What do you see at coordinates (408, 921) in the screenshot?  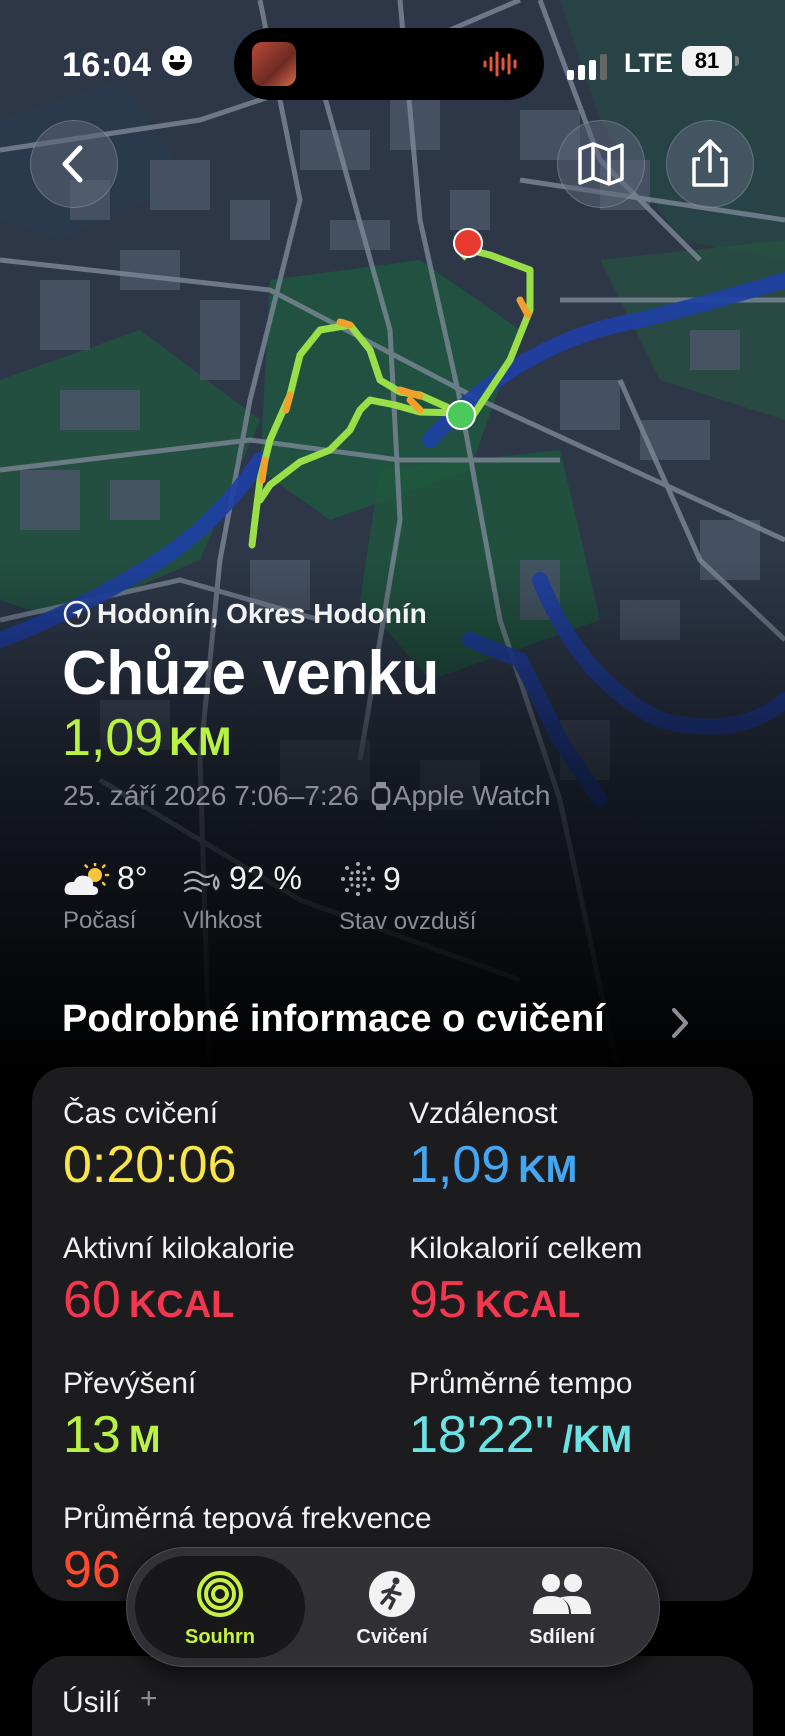 I see `air-quality-label: Stav ovzduší` at bounding box center [408, 921].